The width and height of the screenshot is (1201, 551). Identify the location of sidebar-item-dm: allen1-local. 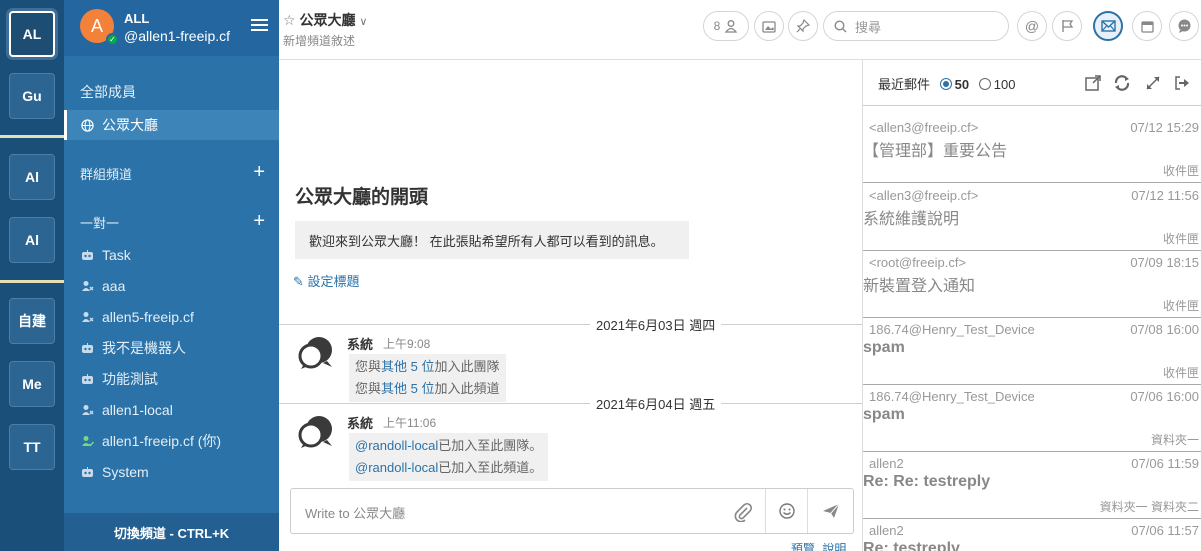
(171, 410).